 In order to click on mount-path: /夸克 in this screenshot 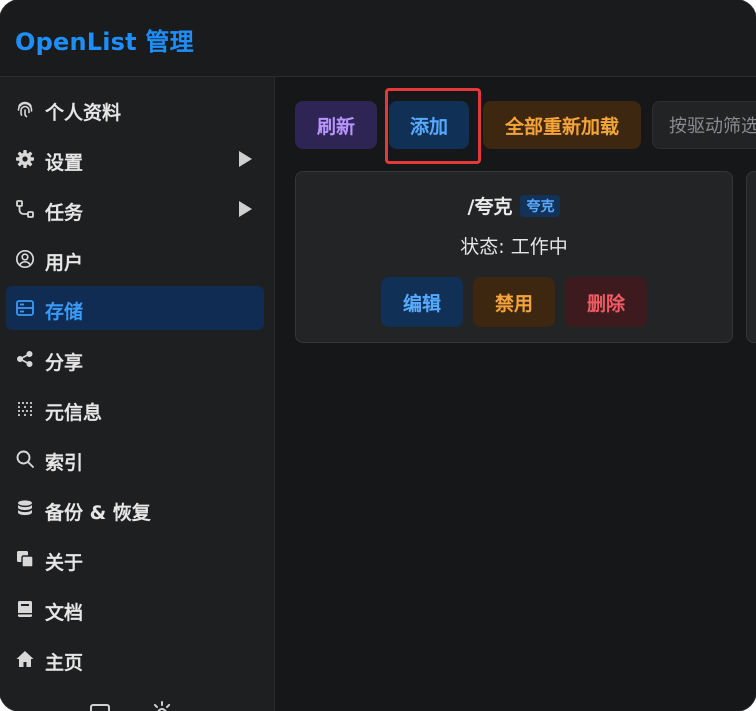, I will do `click(490, 207)`.